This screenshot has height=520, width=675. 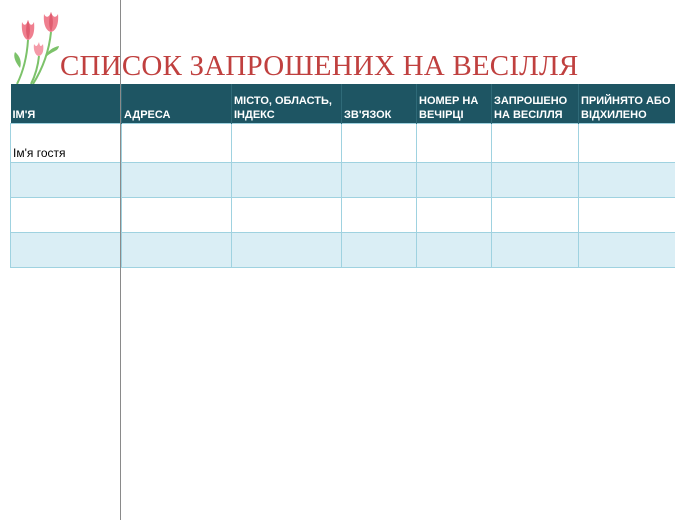 What do you see at coordinates (120, 260) in the screenshot?
I see `page-break-line` at bounding box center [120, 260].